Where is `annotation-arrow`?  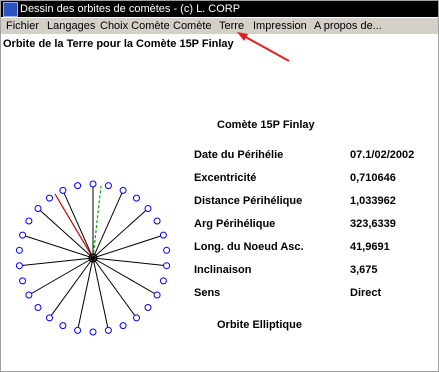 annotation-arrow is located at coordinates (263, 47).